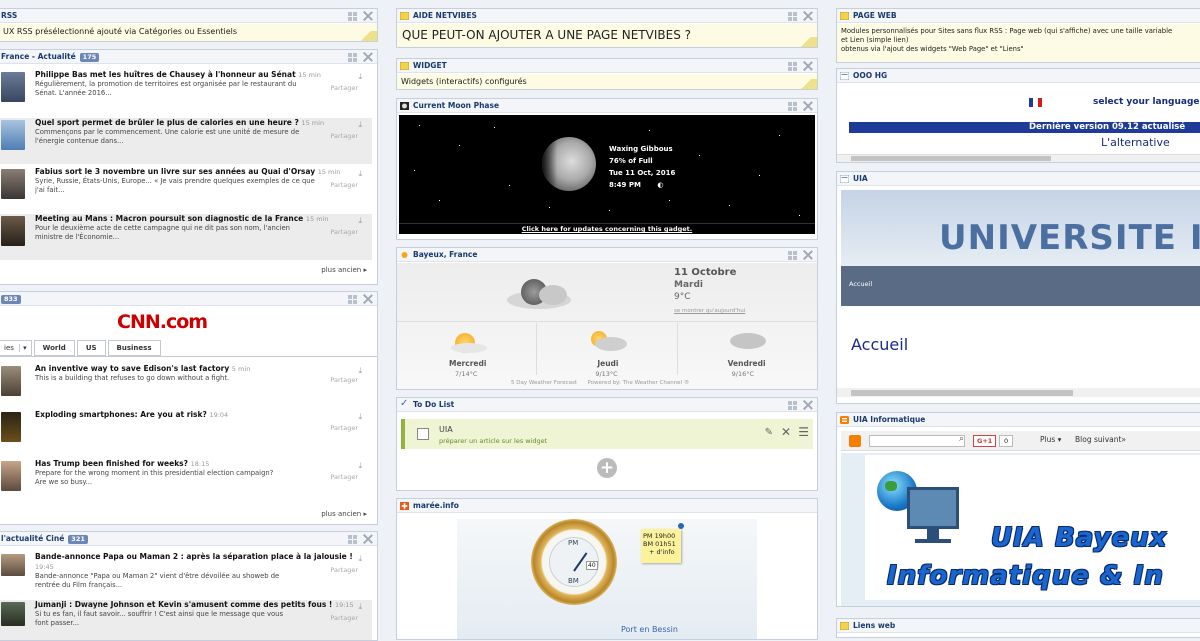 The height and width of the screenshot is (641, 1200). Describe the element at coordinates (1035, 102) in the screenshot. I see `flag-fr-icon` at that location.